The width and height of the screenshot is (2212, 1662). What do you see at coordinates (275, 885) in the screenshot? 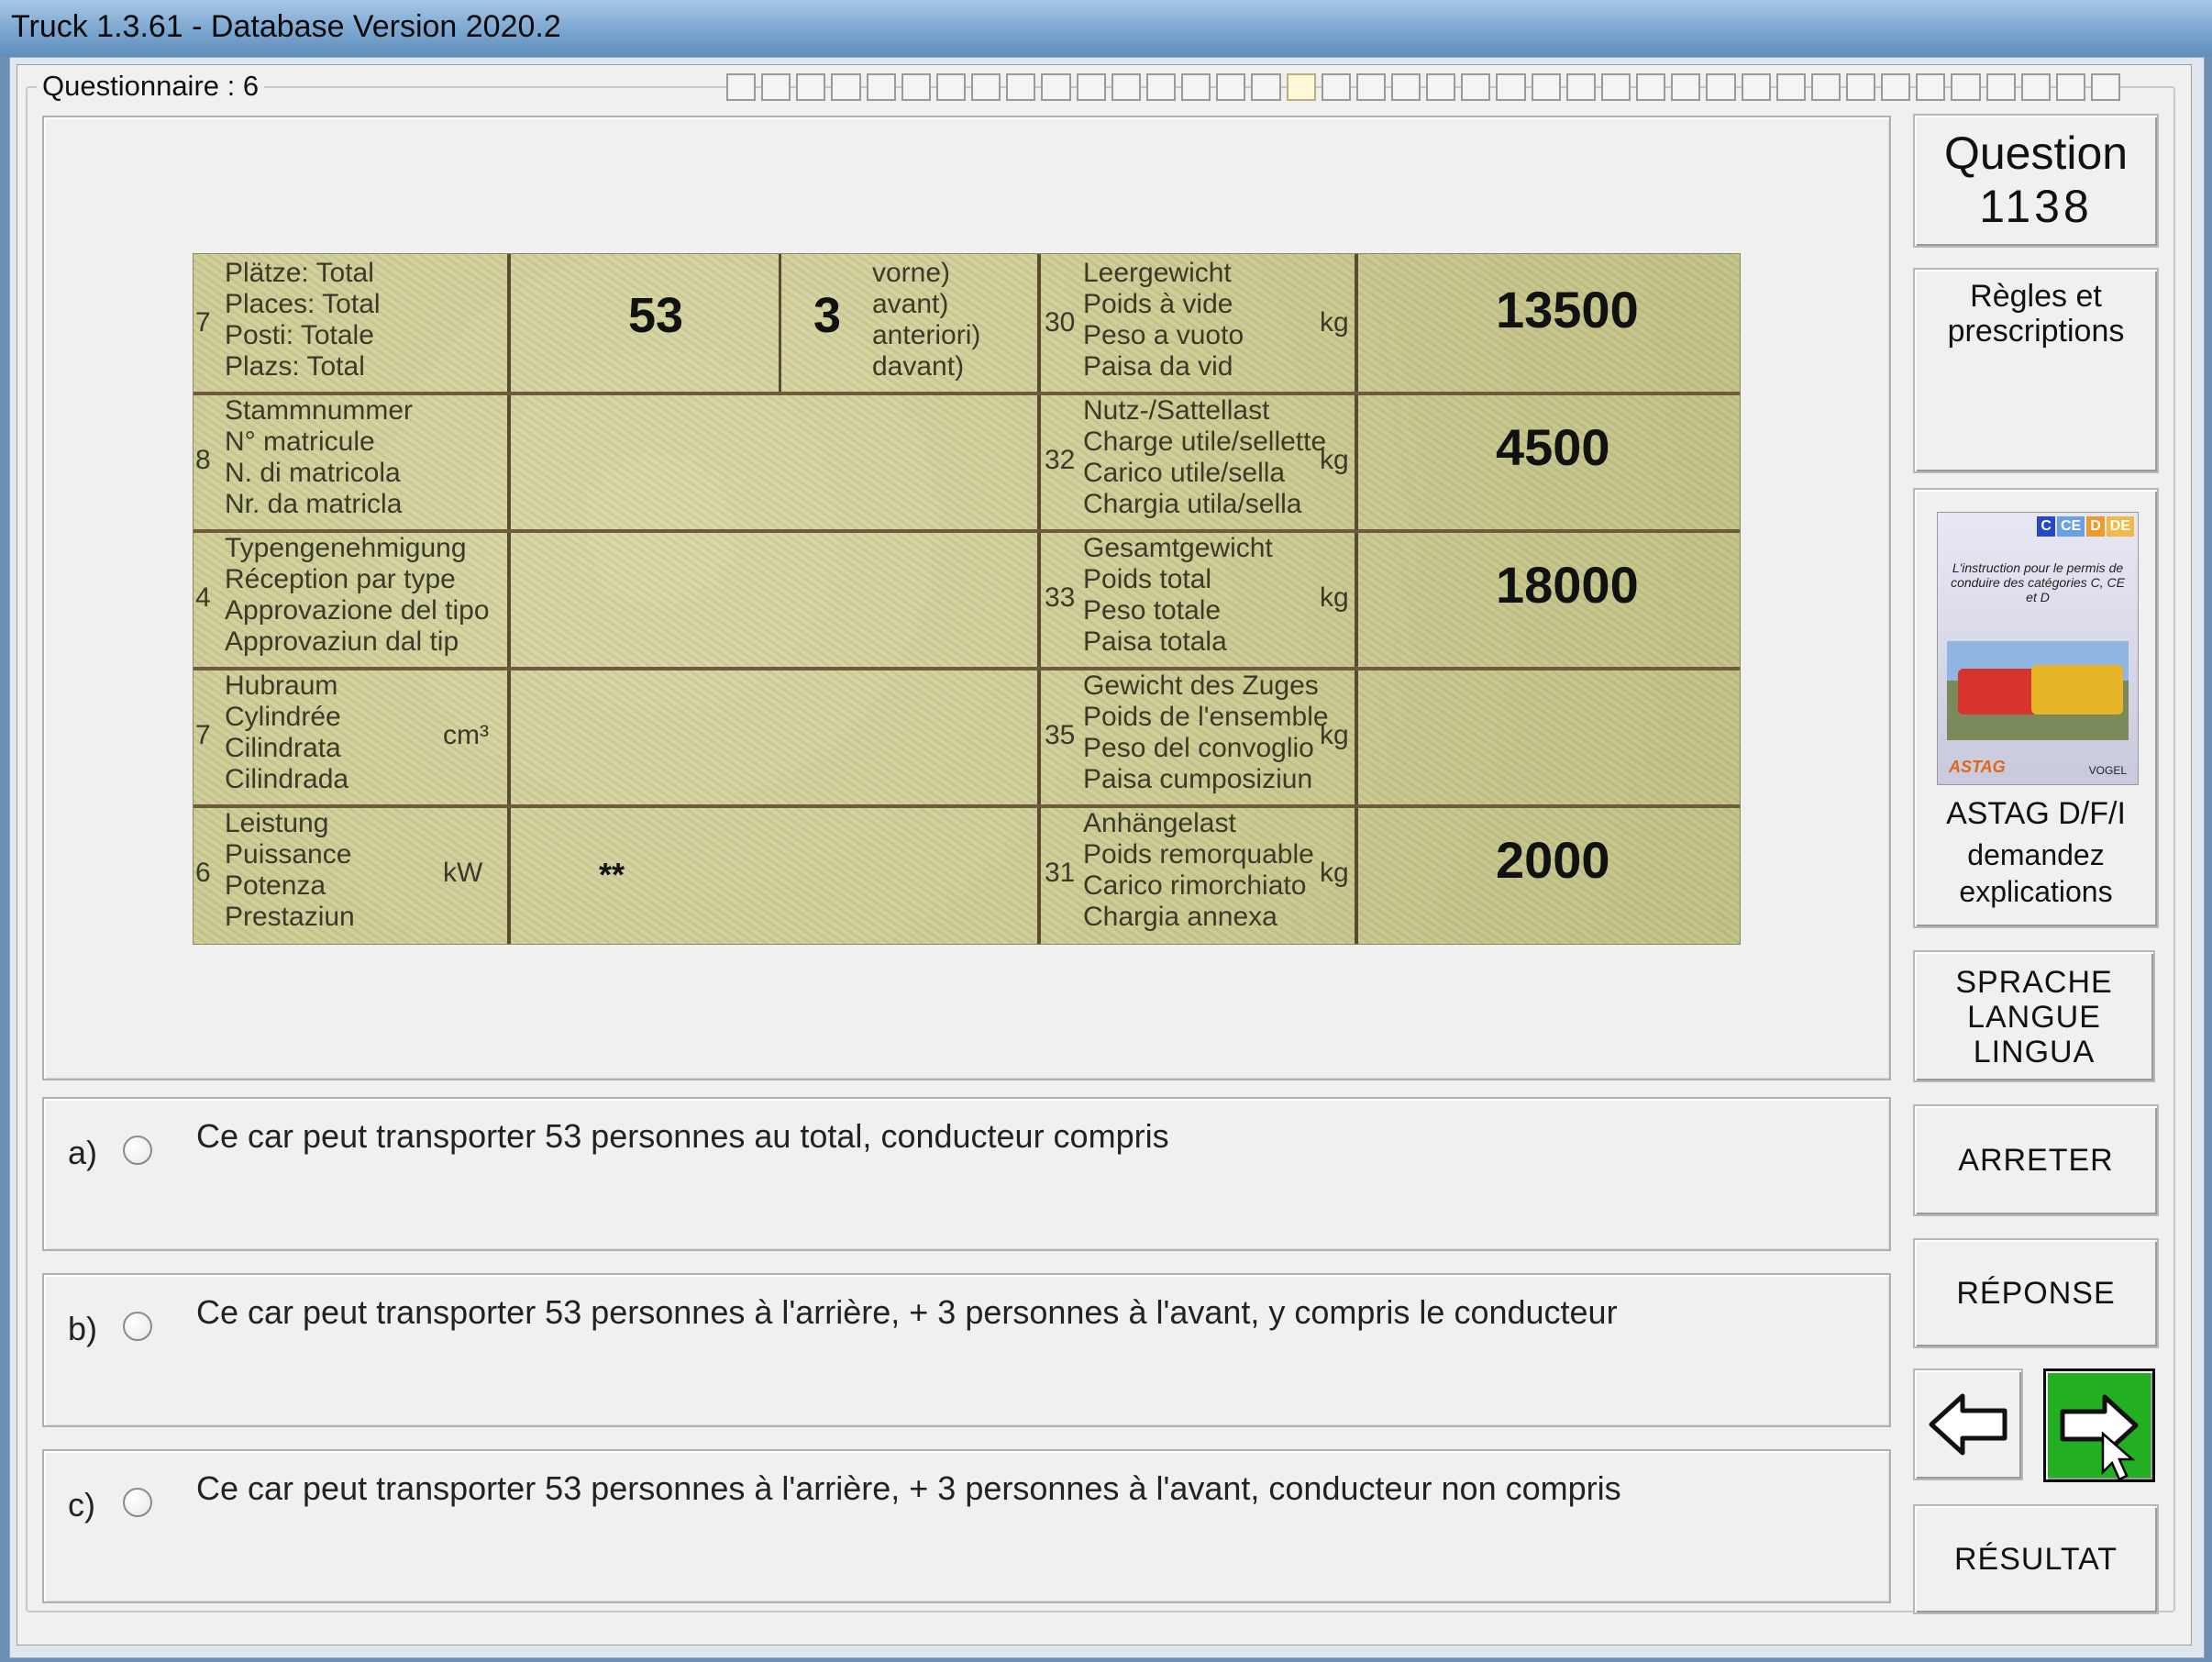
I see `document-text: Potenza` at bounding box center [275, 885].